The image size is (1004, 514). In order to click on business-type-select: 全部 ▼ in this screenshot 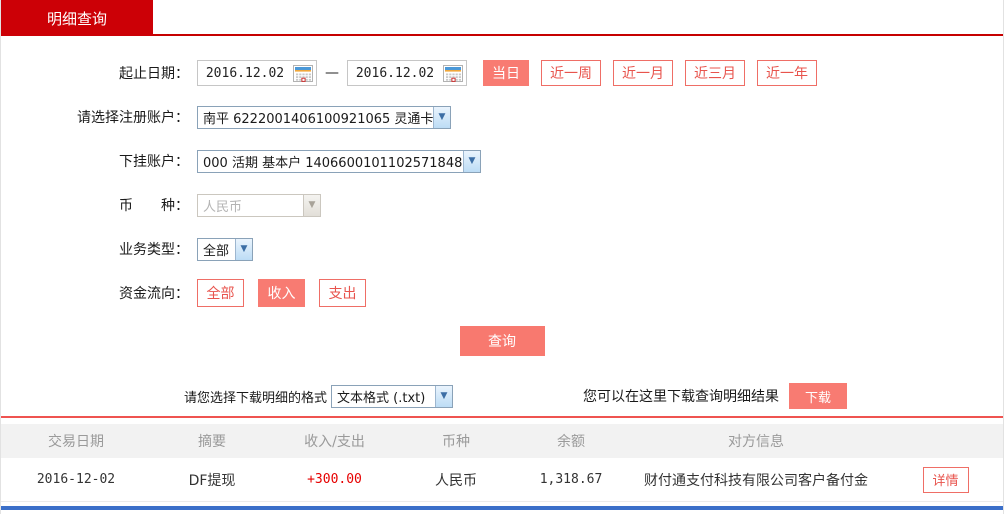, I will do `click(225, 249)`.